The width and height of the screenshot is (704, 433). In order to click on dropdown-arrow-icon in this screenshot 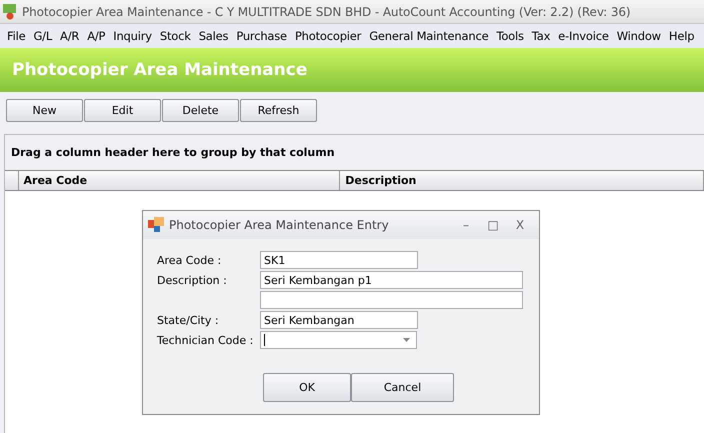, I will do `click(406, 340)`.